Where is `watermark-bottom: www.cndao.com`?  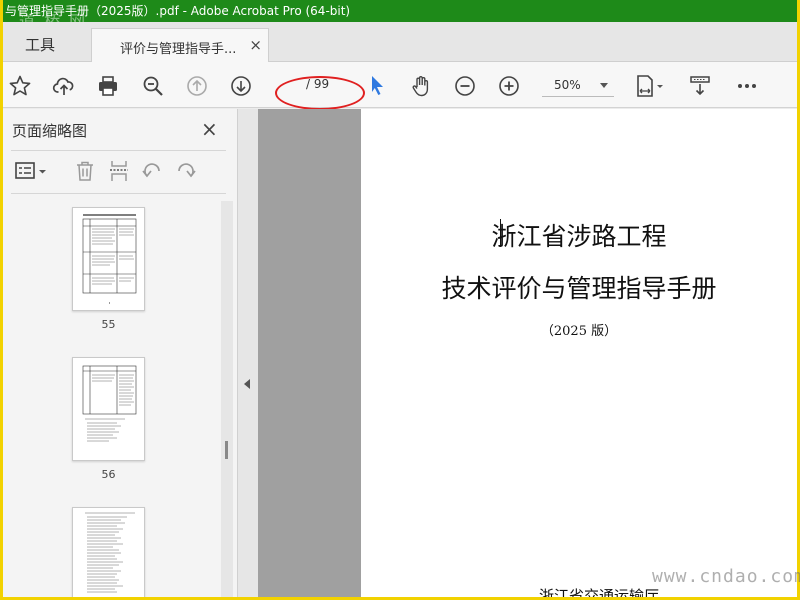
watermark-bottom: www.cndao.com is located at coordinates (726, 576).